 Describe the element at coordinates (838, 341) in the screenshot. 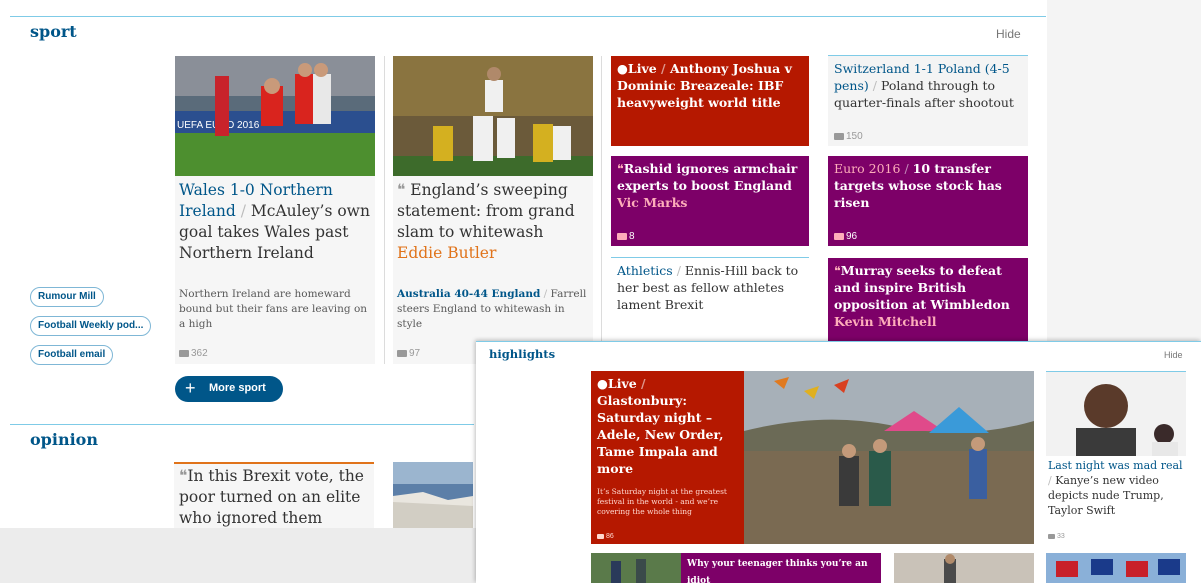

I see `highlights-top-rule` at that location.